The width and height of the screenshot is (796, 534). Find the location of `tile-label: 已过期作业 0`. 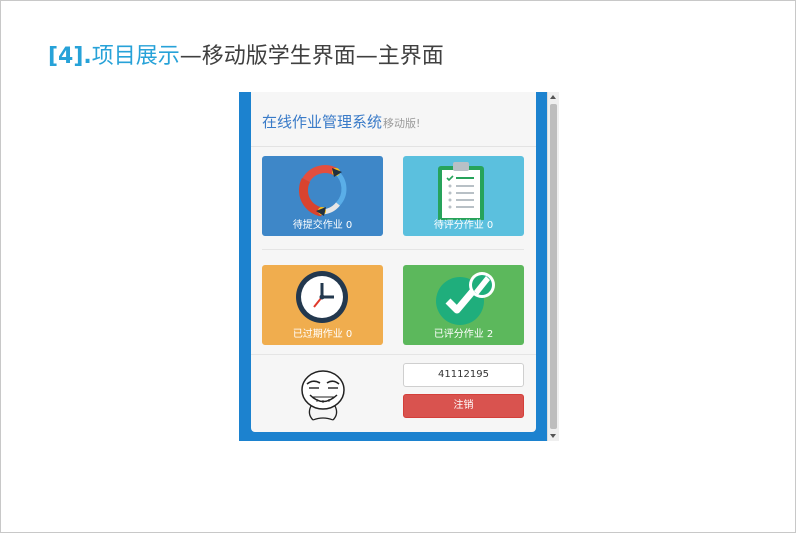

tile-label: 已过期作业 0 is located at coordinates (322, 332).